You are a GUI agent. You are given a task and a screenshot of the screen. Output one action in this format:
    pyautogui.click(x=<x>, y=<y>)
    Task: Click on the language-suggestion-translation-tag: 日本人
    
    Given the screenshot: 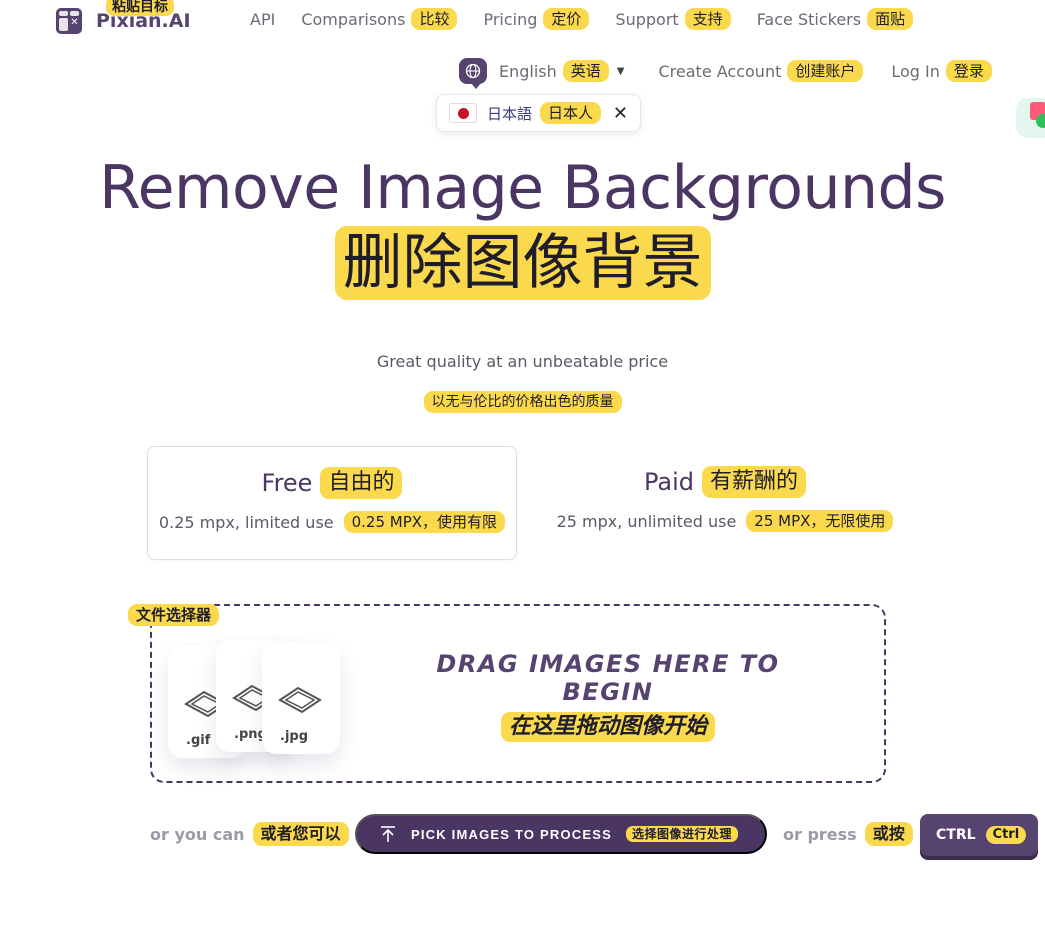 What is the action you would take?
    pyautogui.click(x=571, y=113)
    